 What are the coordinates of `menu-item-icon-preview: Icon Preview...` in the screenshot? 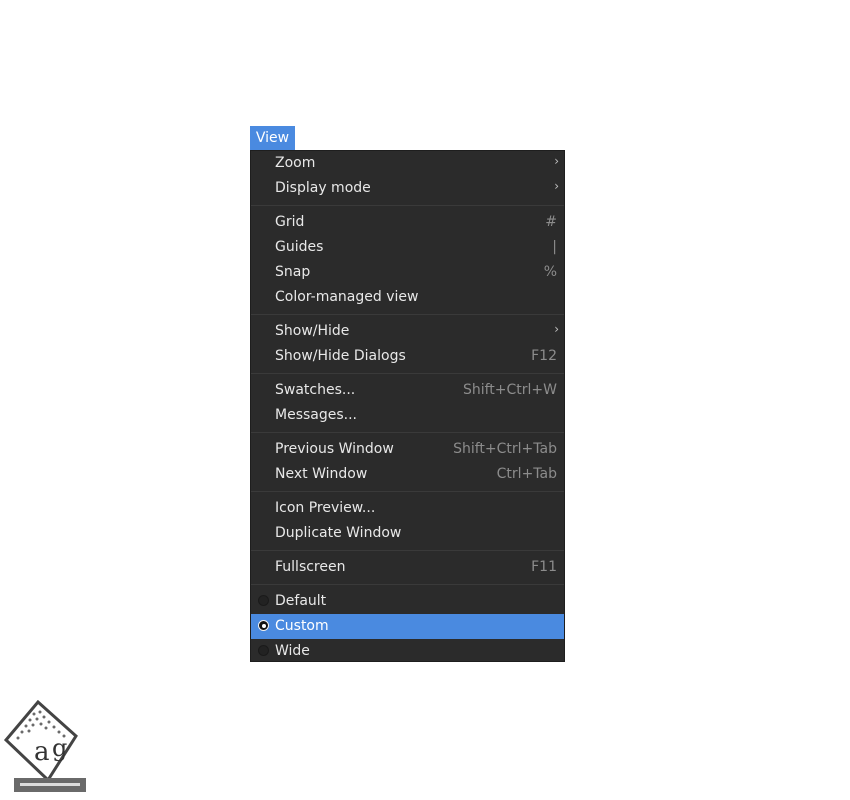 It's located at (407, 508).